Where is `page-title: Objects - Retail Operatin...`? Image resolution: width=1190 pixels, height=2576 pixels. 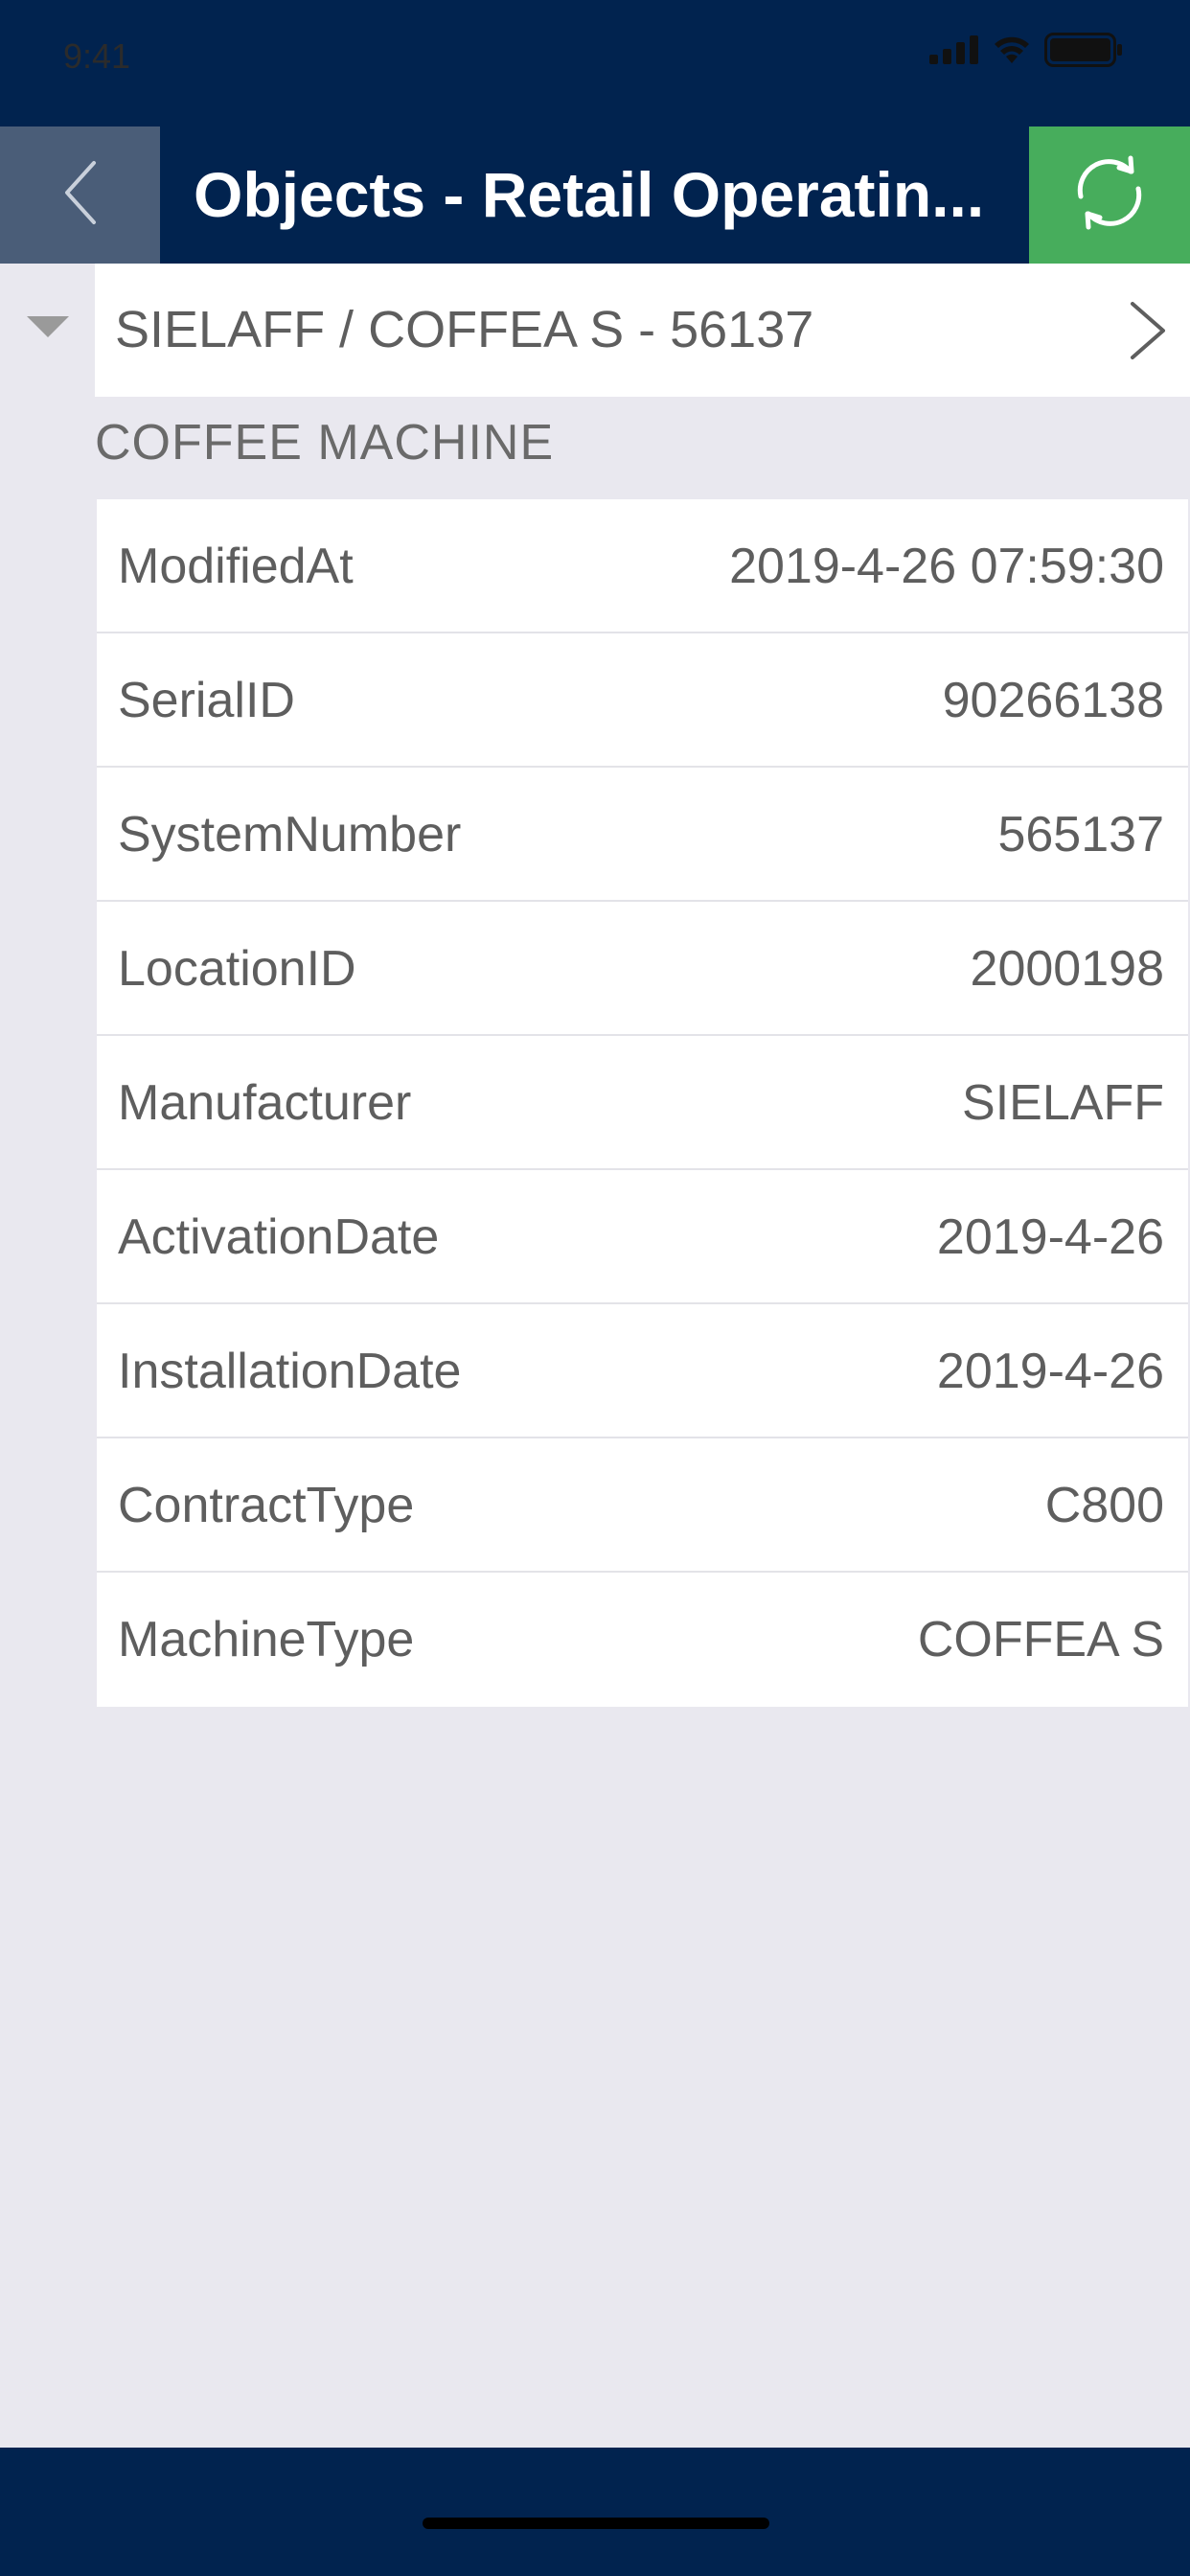
page-title: Objects - Retail Operatin... is located at coordinates (590, 194).